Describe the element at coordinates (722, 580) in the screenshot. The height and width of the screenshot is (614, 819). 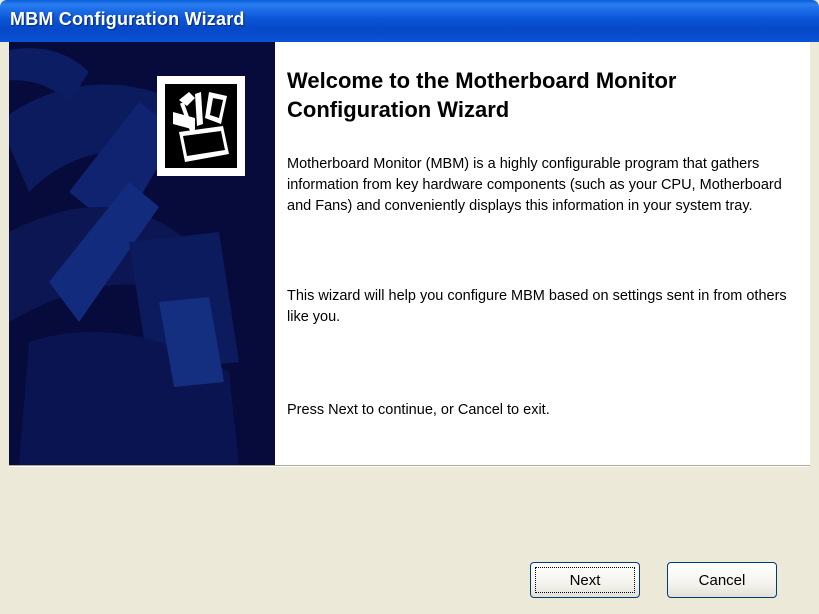
I see `cancel-button: Cancel` at that location.